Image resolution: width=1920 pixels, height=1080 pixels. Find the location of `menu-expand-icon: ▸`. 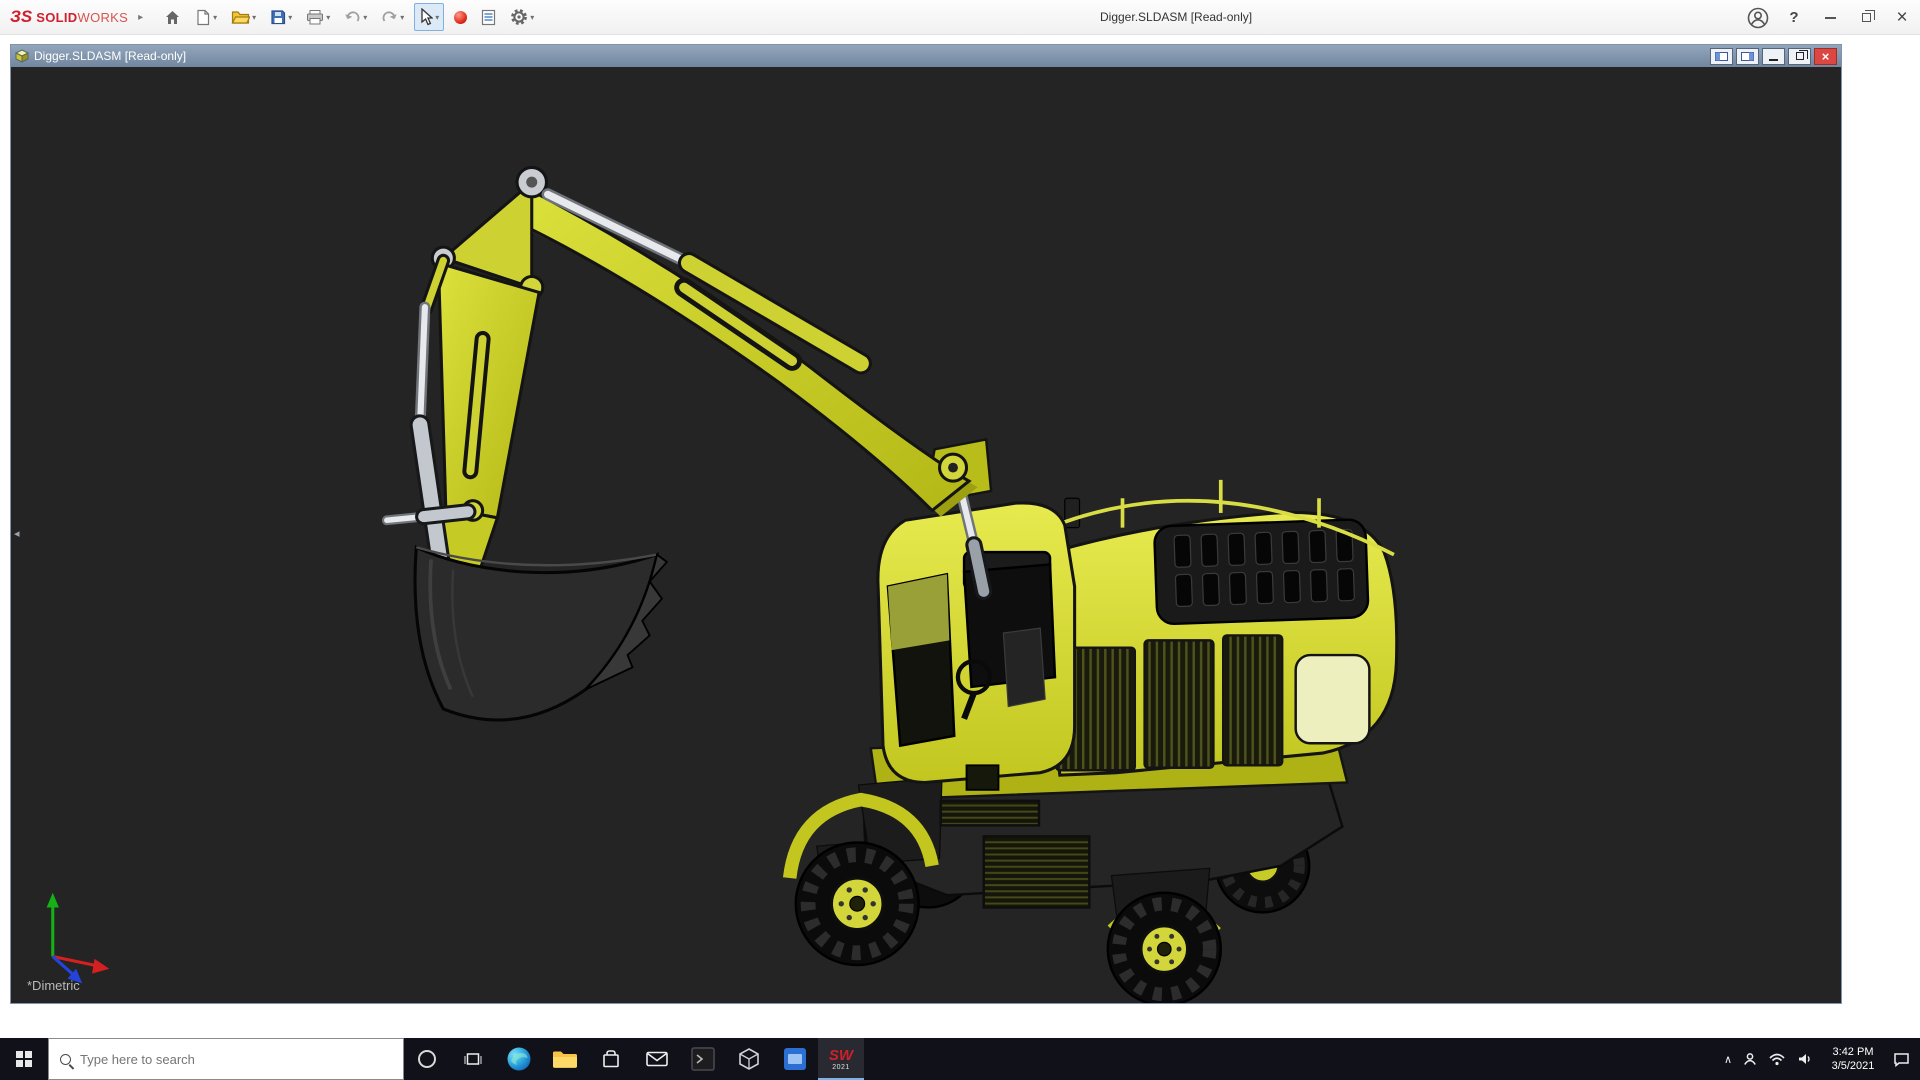

menu-expand-icon: ▸ is located at coordinates (140, 17).